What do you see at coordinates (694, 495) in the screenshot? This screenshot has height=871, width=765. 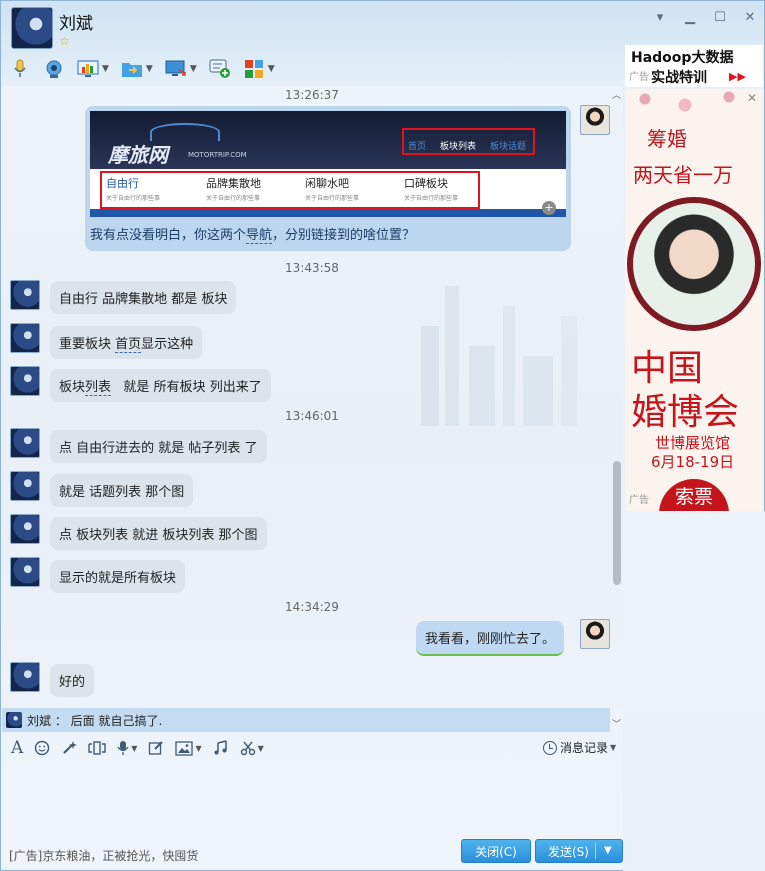 I see `ad-ticket-button: 索票` at bounding box center [694, 495].